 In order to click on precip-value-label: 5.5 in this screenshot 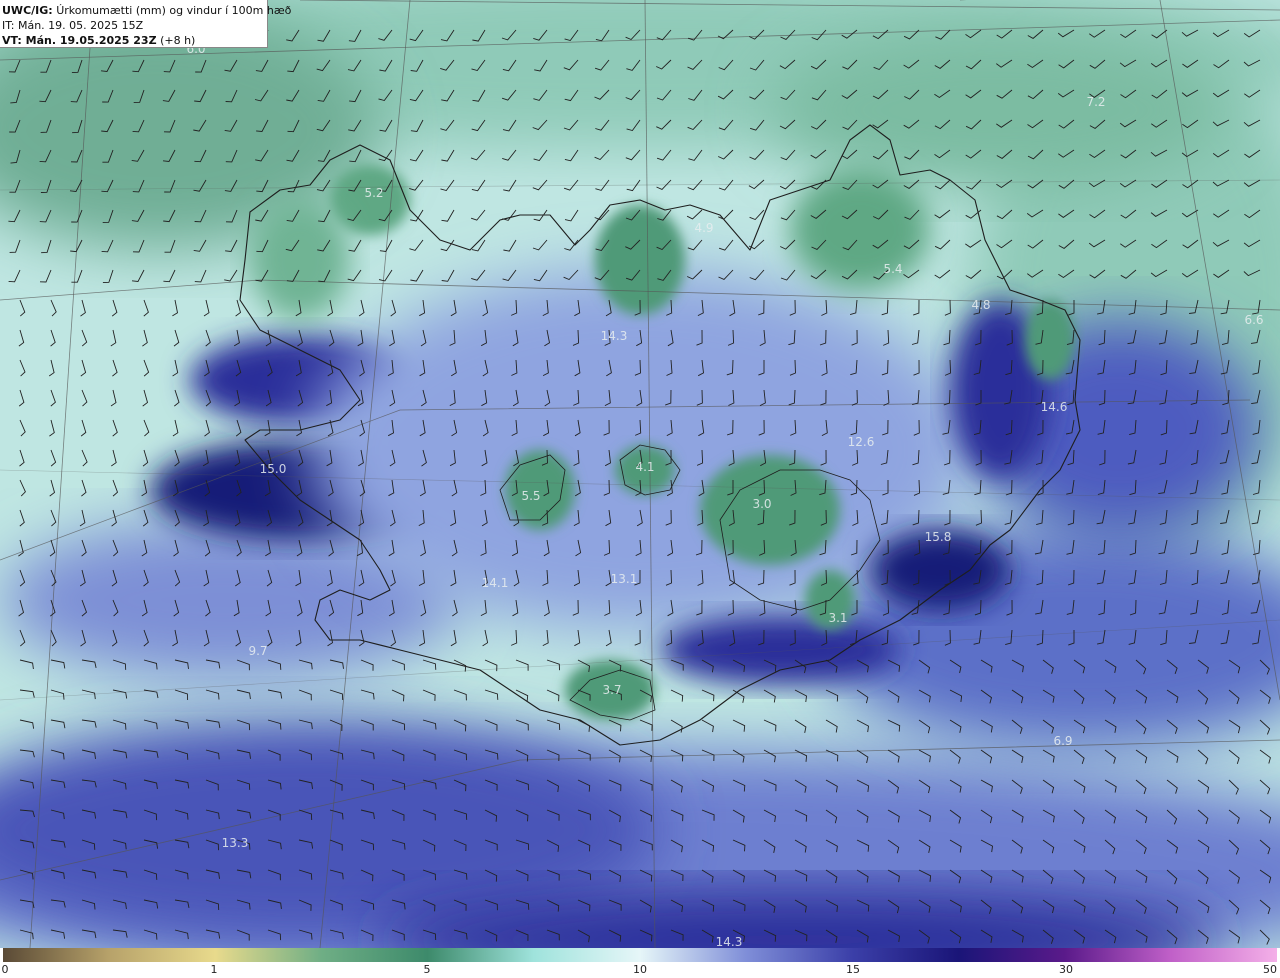, I will do `click(530, 496)`.